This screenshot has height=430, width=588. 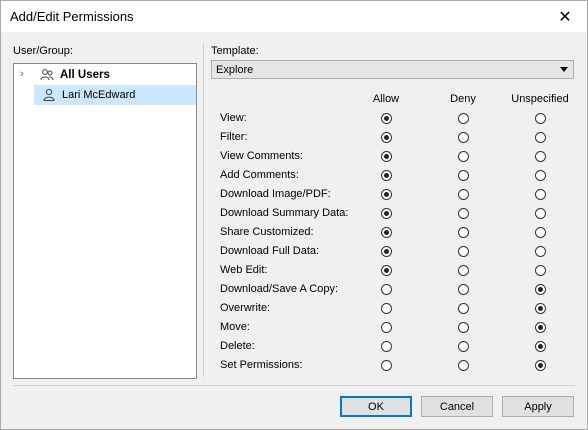 I want to click on apply-button: Apply, so click(x=538, y=406).